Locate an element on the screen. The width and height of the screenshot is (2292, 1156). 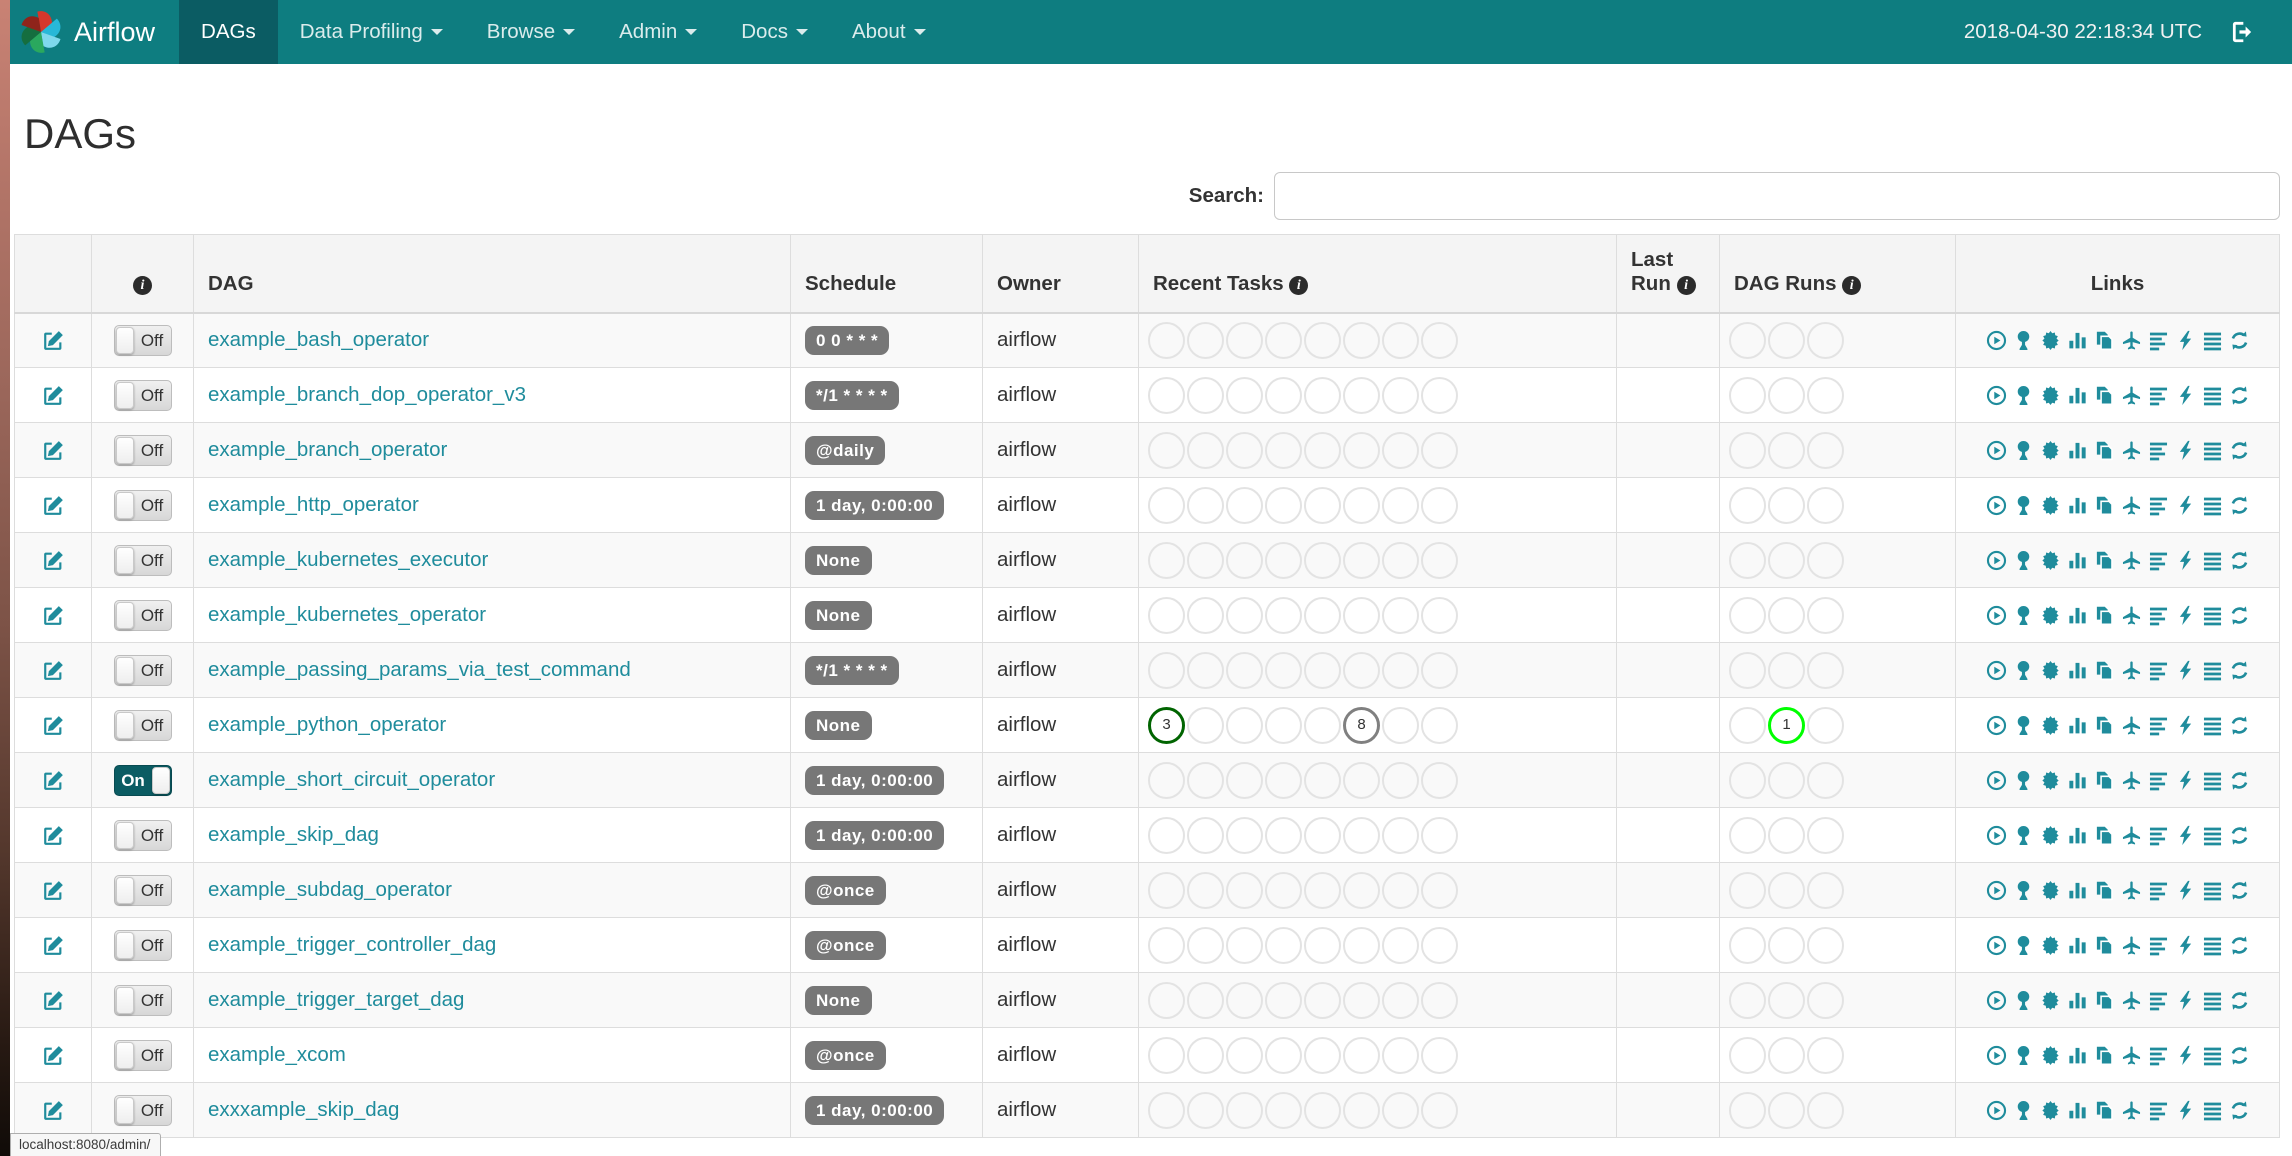
dag-link: example_subdag_operator is located at coordinates (330, 889).